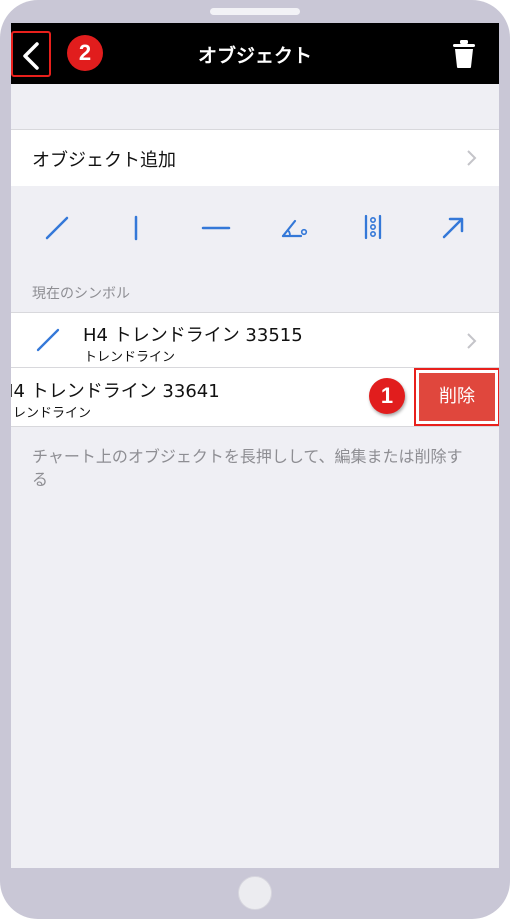  What do you see at coordinates (453, 227) in the screenshot?
I see `arrow-icon` at bounding box center [453, 227].